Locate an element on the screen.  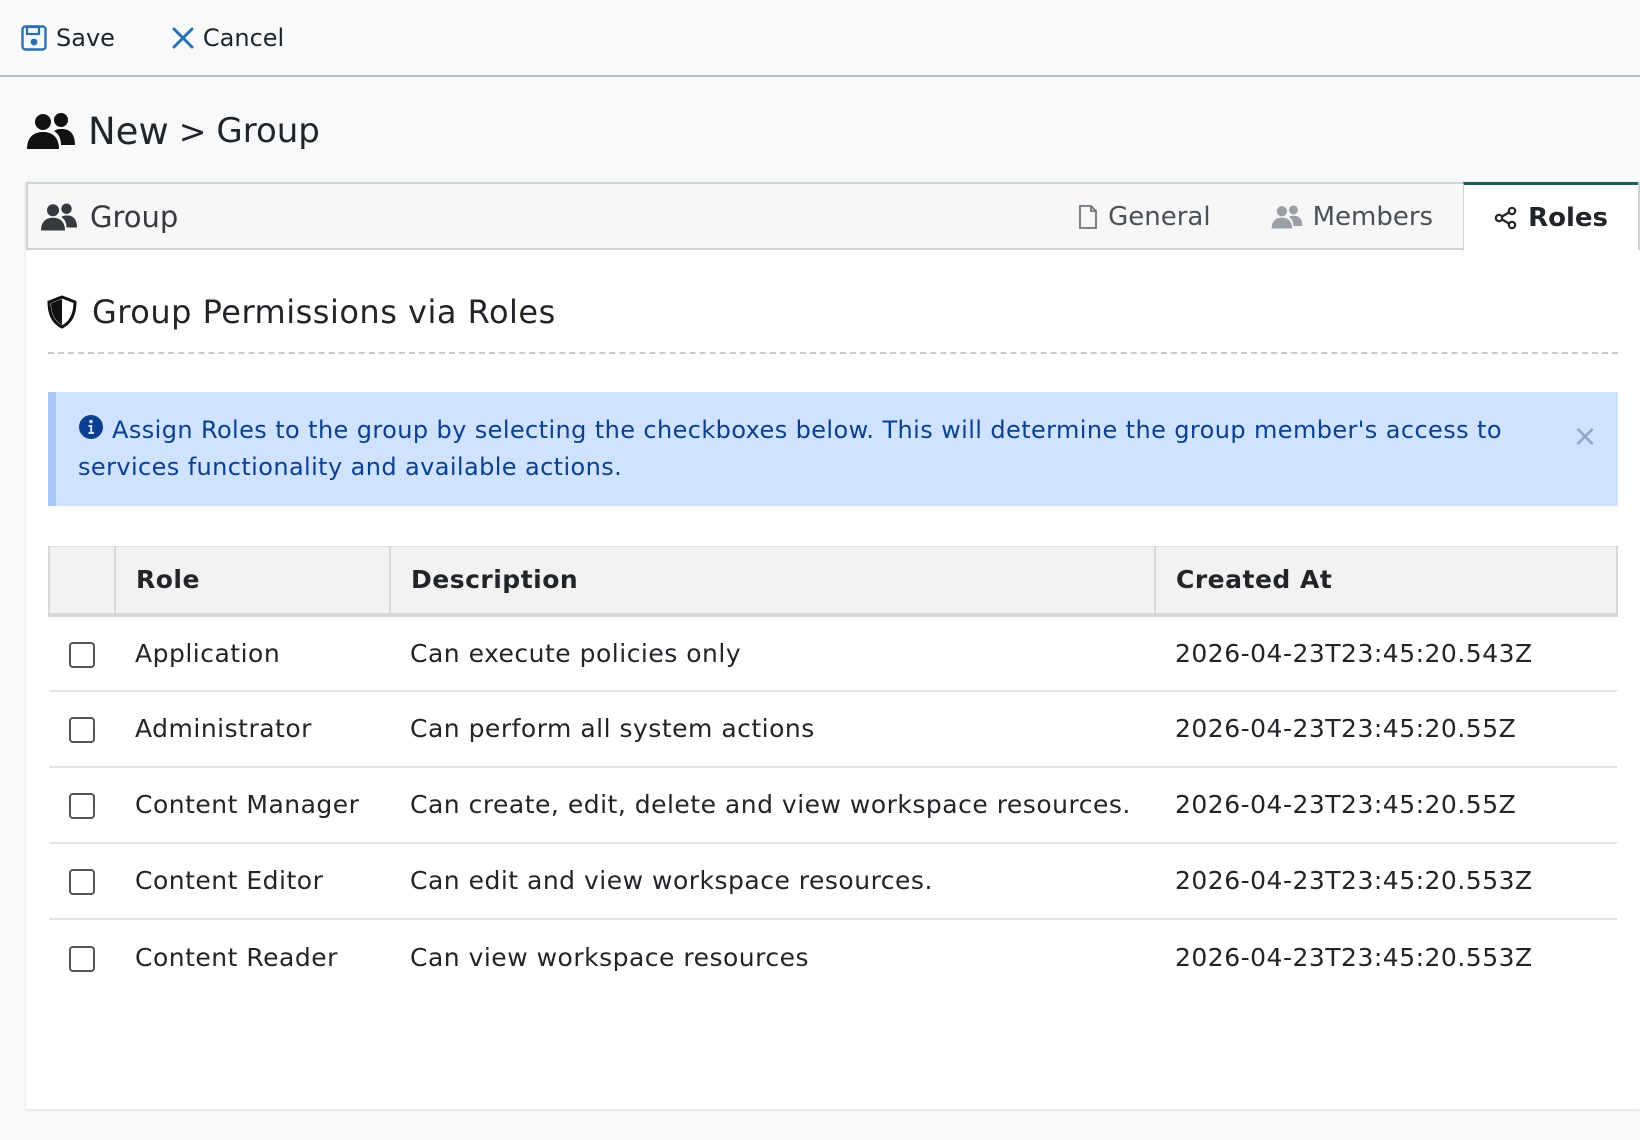
shield-icon is located at coordinates (62, 312).